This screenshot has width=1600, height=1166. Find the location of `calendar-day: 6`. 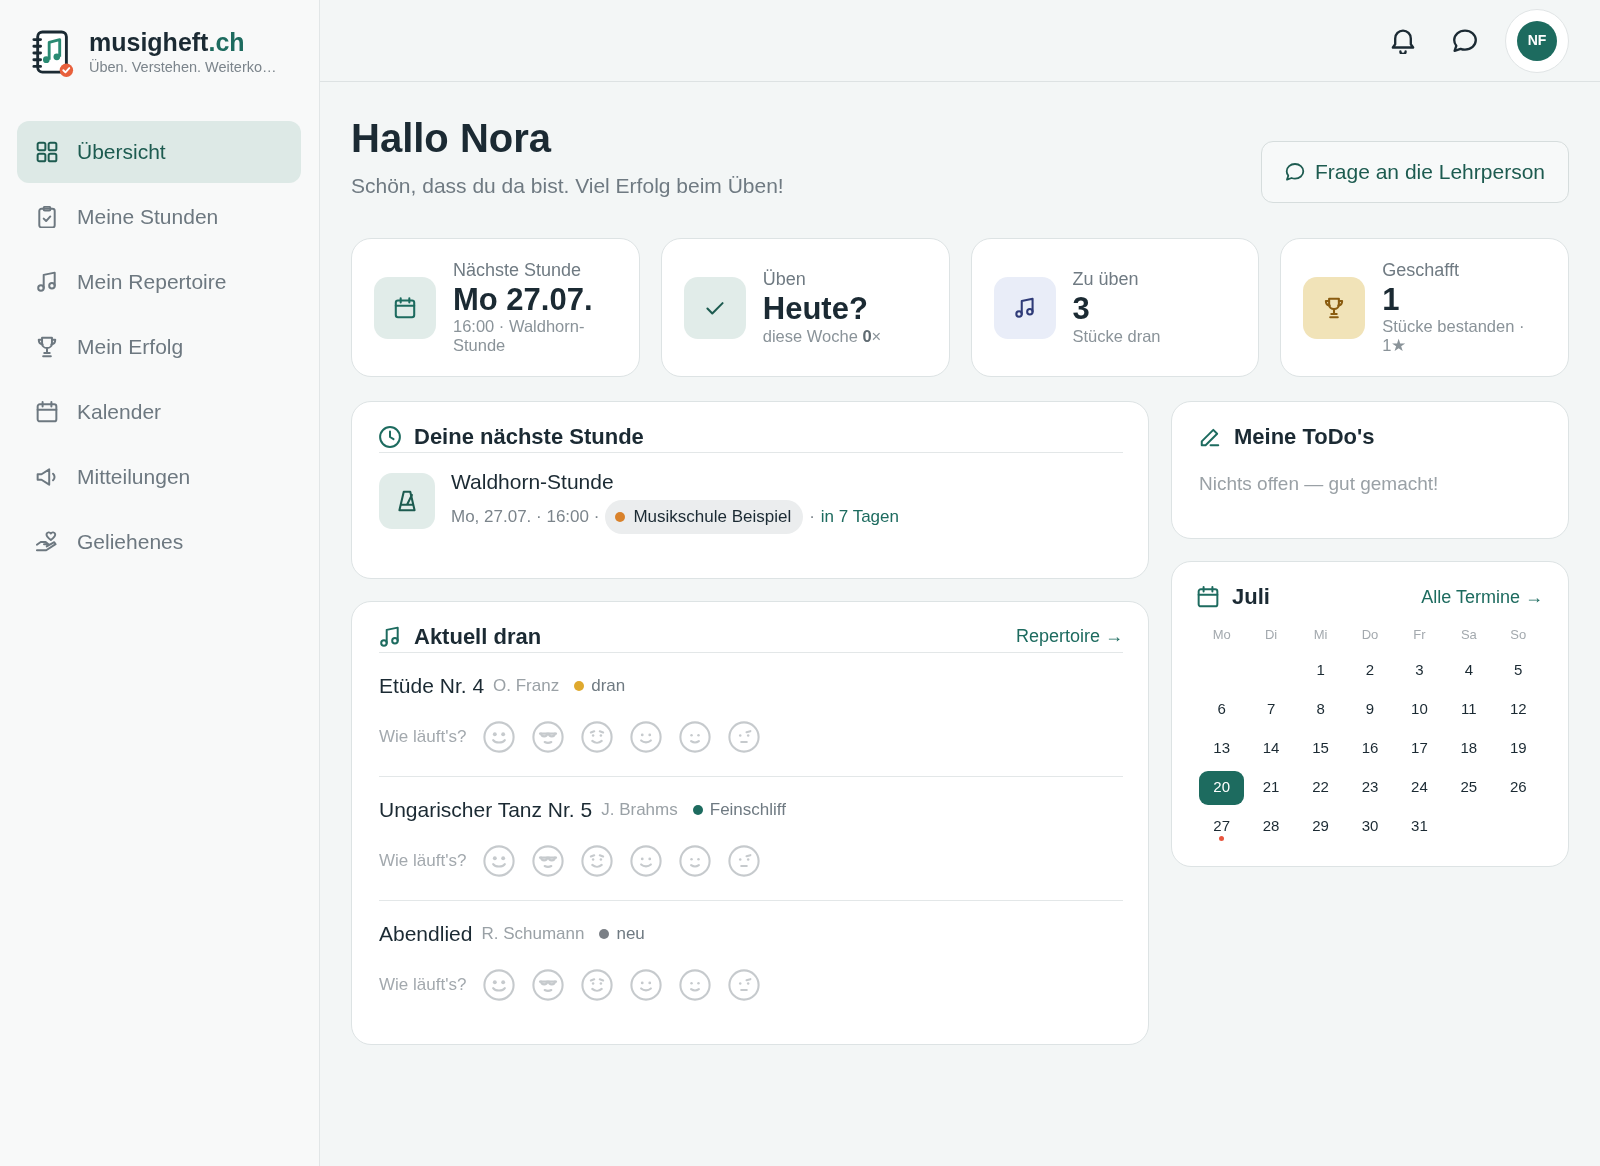

calendar-day: 6 is located at coordinates (1222, 709).